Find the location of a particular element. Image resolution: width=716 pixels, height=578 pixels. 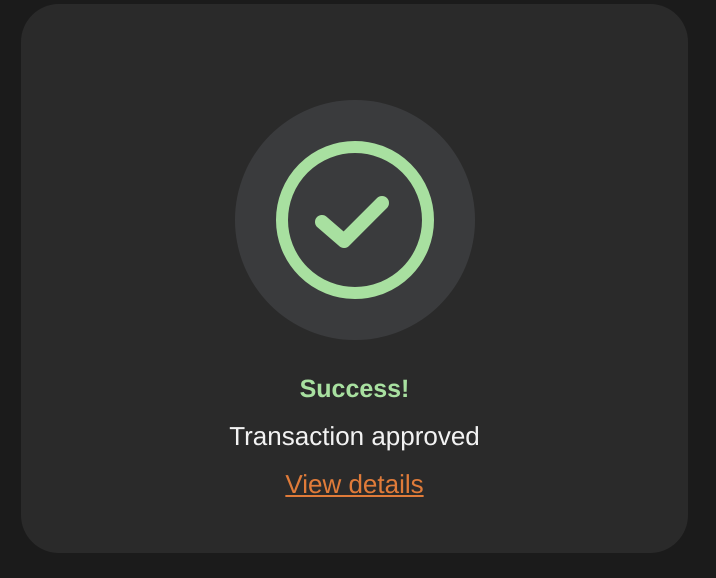

status-message: Transaction approved is located at coordinates (354, 436).